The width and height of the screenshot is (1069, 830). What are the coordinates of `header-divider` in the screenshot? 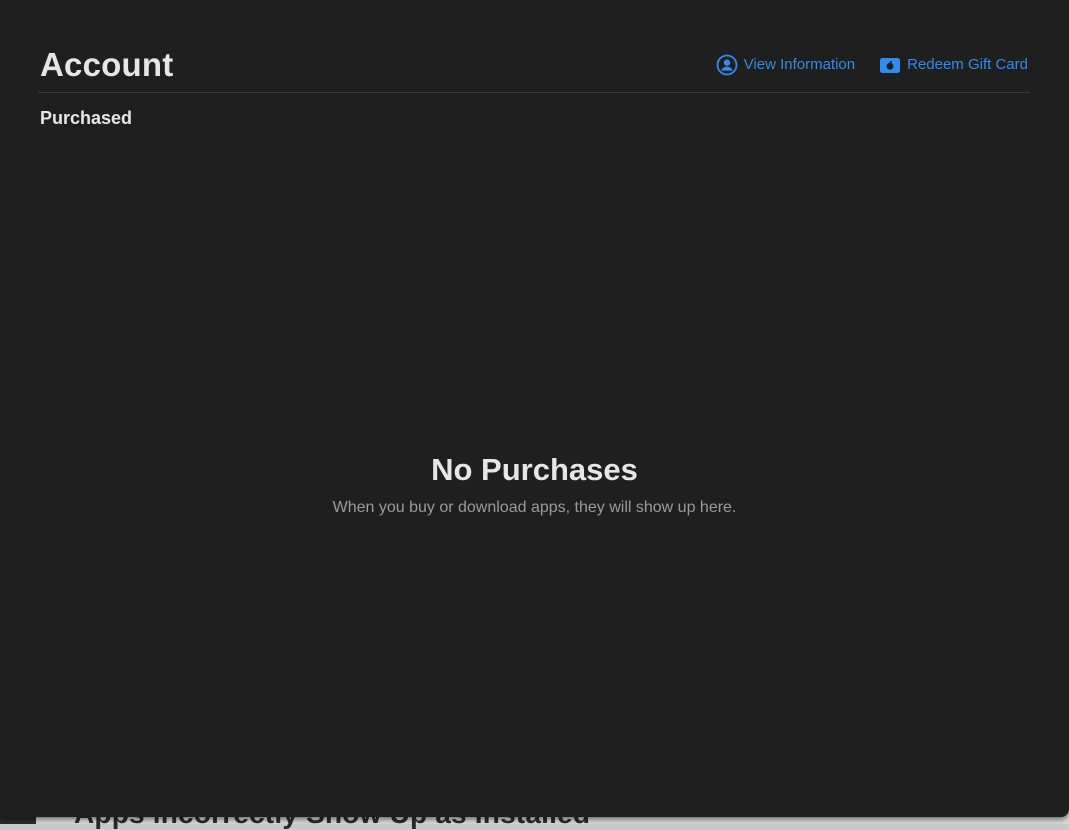 It's located at (534, 92).